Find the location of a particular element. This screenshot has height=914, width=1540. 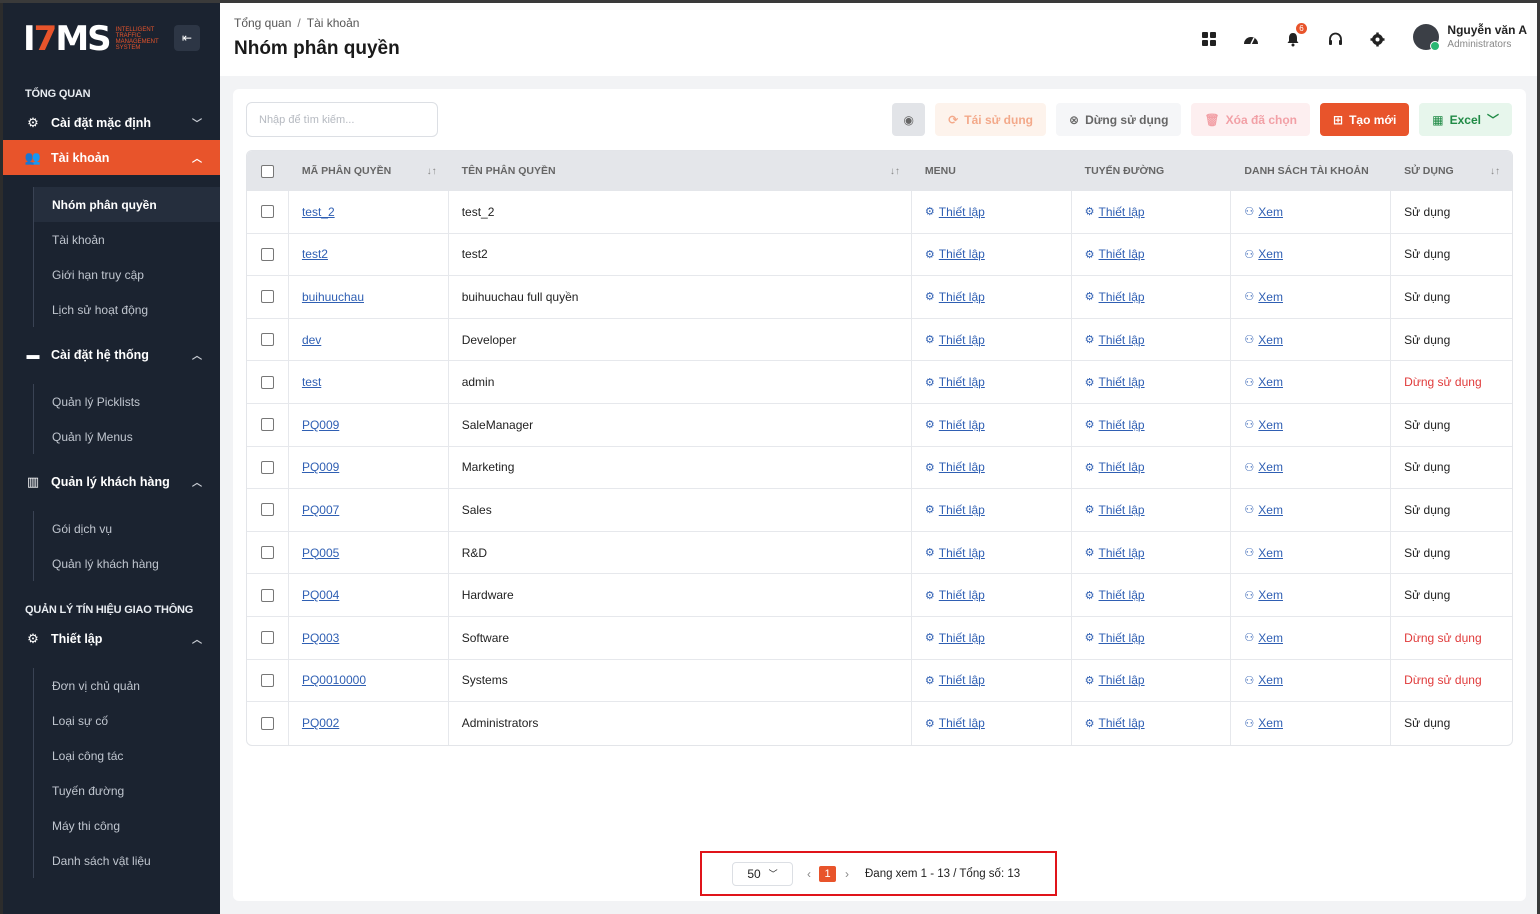

reuse-button: ⟳ Tái sử dụng is located at coordinates (990, 119).